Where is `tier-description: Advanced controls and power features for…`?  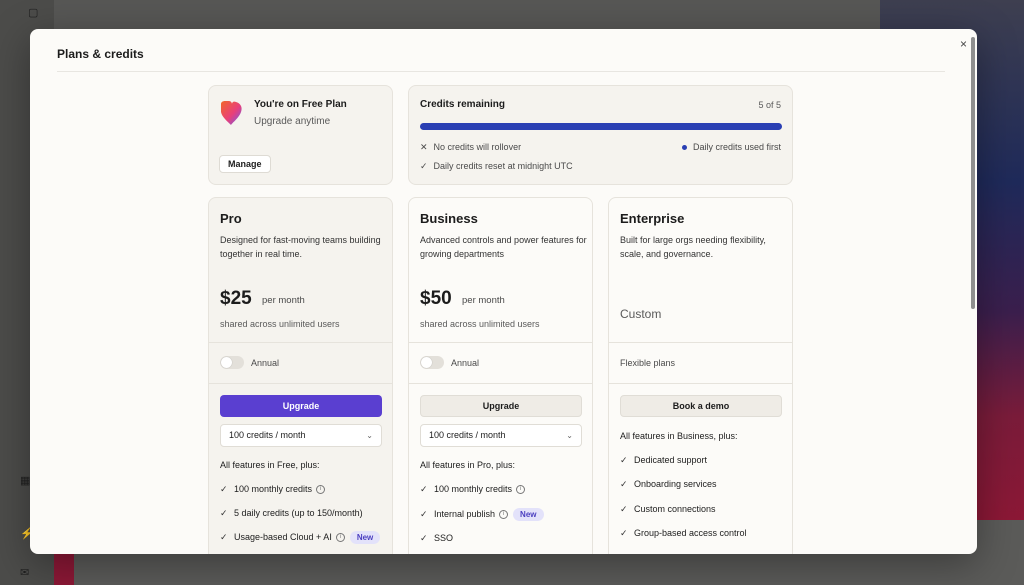 tier-description: Advanced controls and power features for… is located at coordinates (503, 247).